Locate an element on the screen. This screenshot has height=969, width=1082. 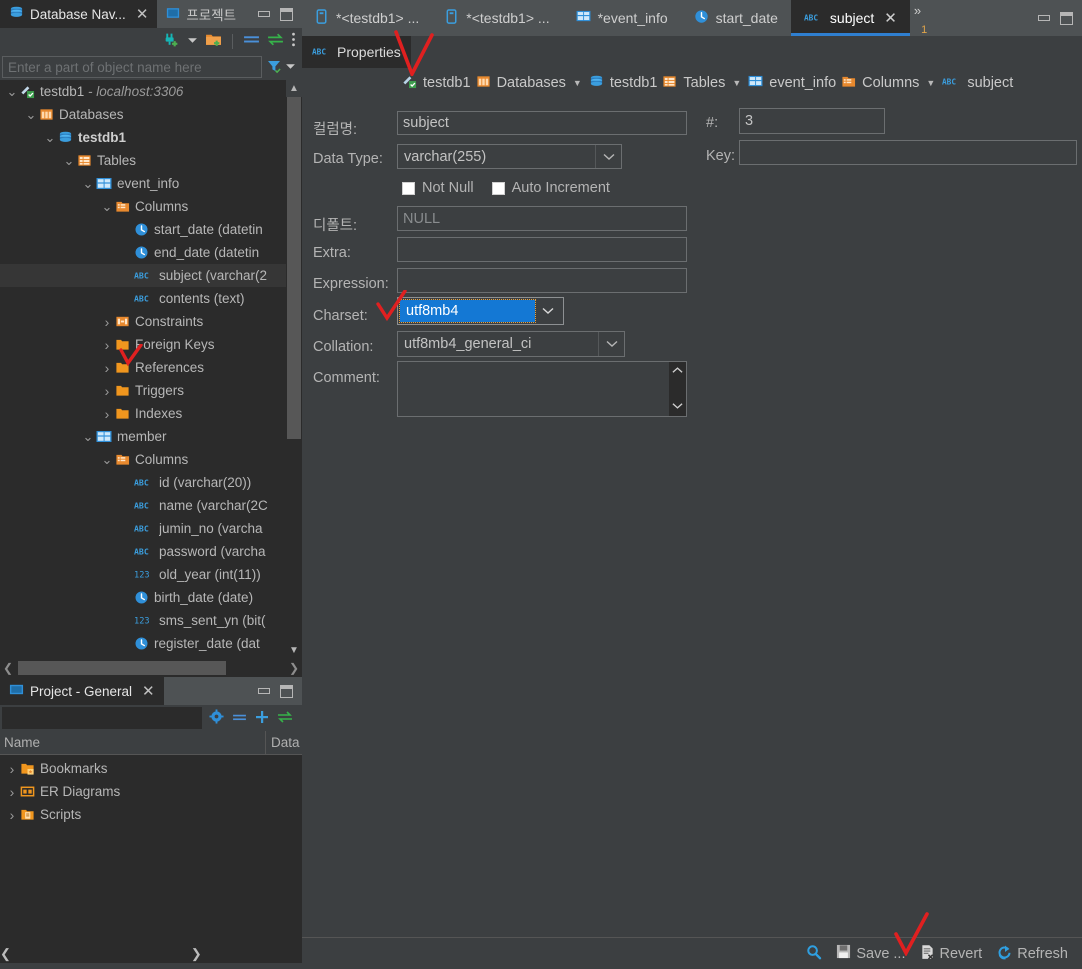
tree-row: ⌄ Databases is located at coordinates (151, 114).